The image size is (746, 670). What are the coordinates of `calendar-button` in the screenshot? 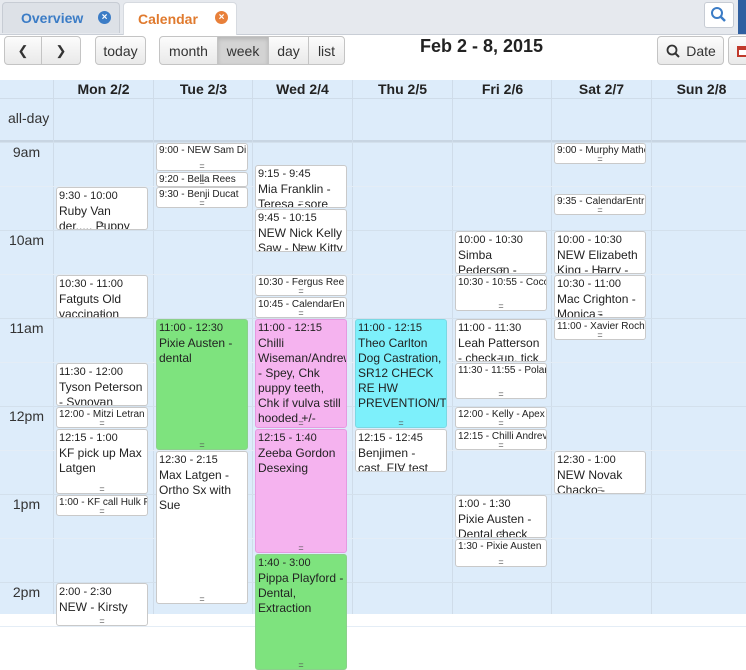 It's located at (737, 50).